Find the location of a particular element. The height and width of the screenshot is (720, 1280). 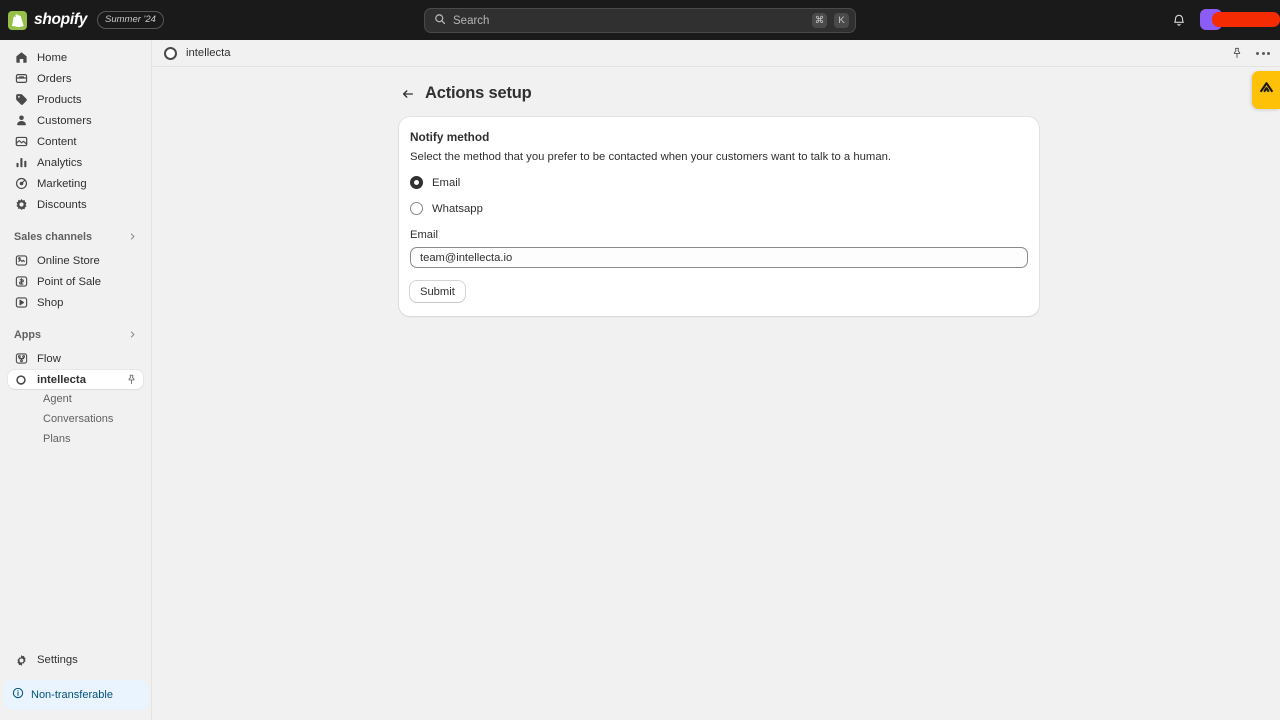

section-title: Apps is located at coordinates (27, 335).